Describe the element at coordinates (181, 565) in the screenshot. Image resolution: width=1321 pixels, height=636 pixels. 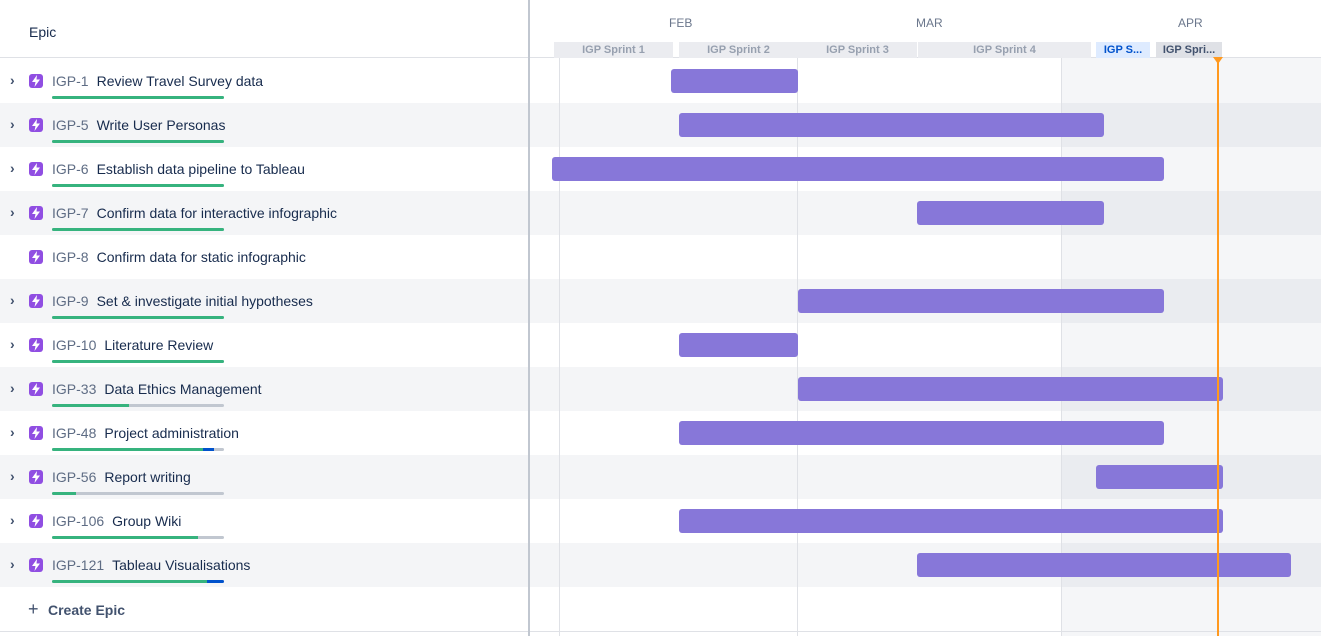
I see `issue-title: Tableau Visualisations` at that location.